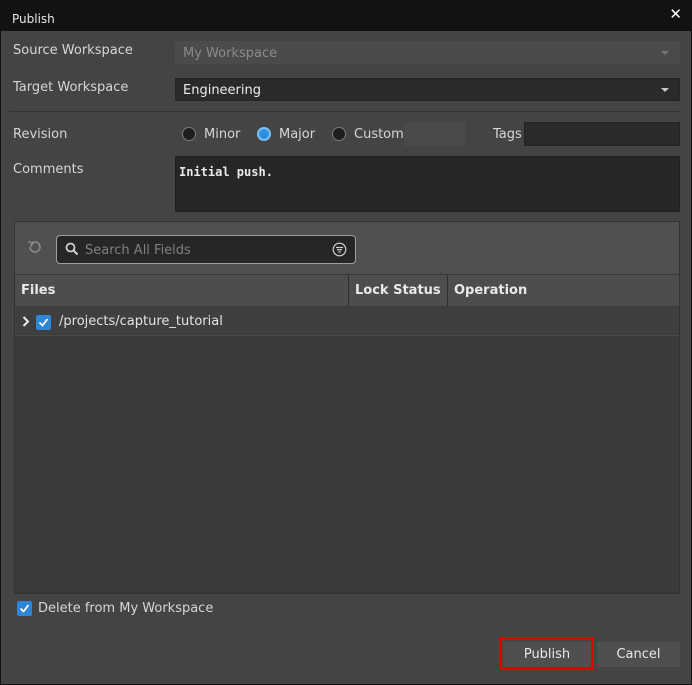 The width and height of the screenshot is (692, 685). I want to click on dialog-title: Publish, so click(33, 19).